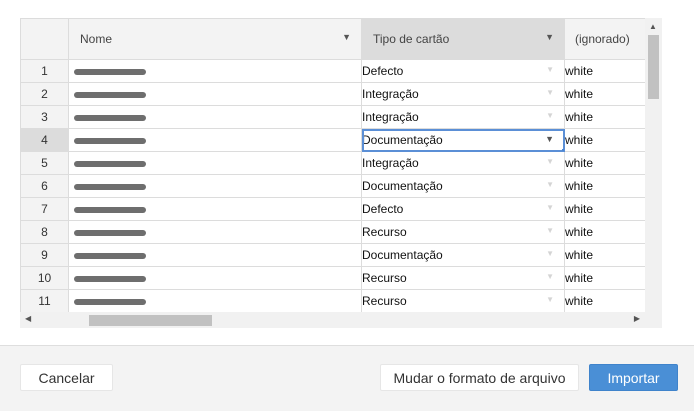 The image size is (694, 411). I want to click on row-number: 1, so click(44, 71).